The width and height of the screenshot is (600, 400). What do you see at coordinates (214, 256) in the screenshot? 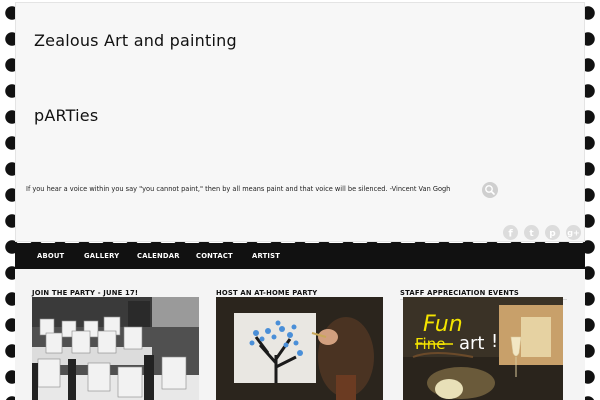
I see `nav-item-contact: CONTACT` at bounding box center [214, 256].